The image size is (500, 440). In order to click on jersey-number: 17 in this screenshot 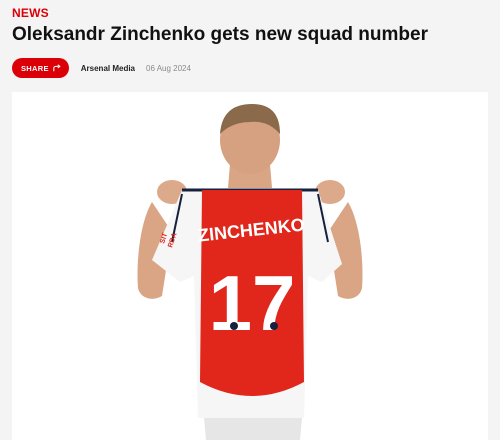, I will do `click(252, 303)`.